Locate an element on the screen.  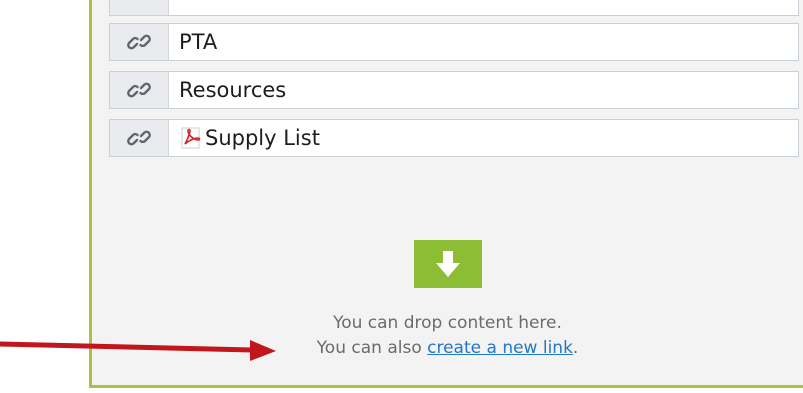
link-label: Supply List is located at coordinates (244, 138).